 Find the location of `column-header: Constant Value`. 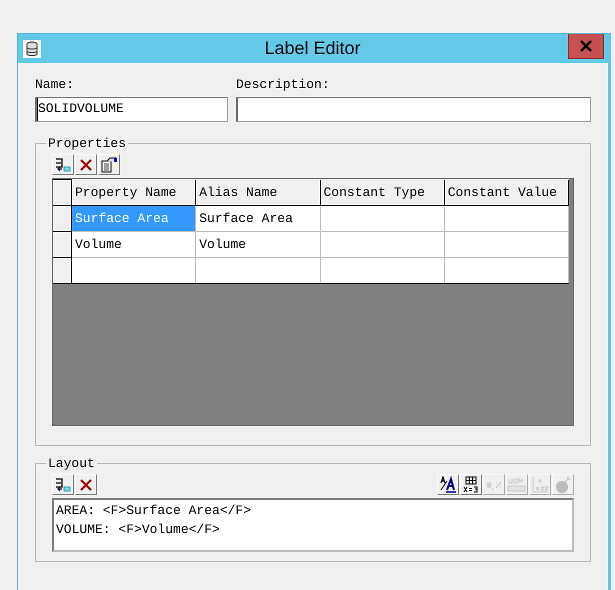

column-header: Constant Value is located at coordinates (506, 193).